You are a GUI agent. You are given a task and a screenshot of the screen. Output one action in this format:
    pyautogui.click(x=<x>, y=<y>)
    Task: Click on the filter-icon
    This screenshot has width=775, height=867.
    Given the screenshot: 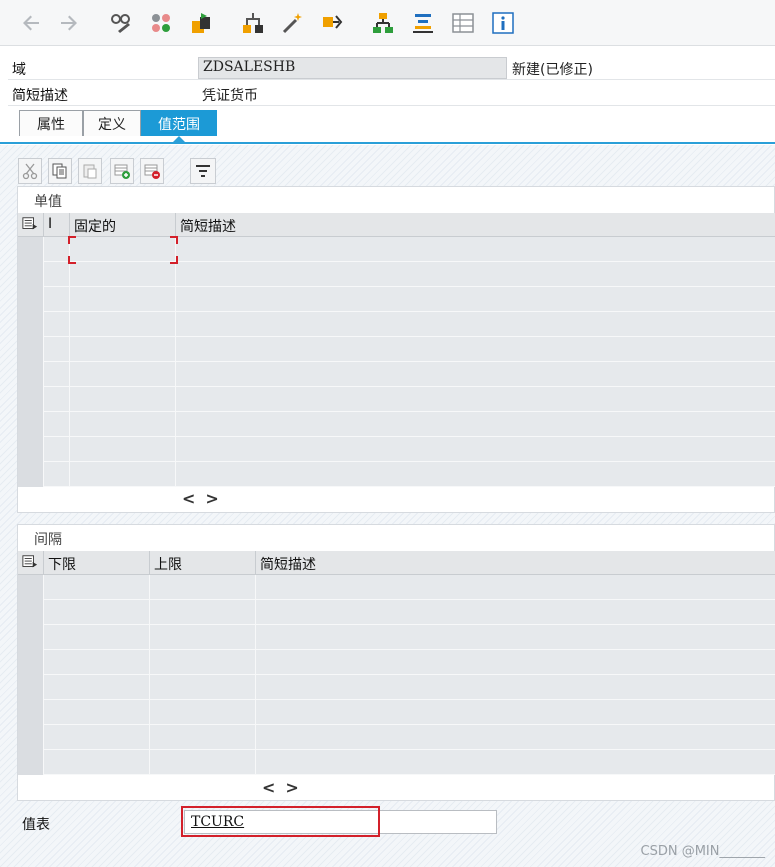 What is the action you would take?
    pyautogui.click(x=203, y=171)
    